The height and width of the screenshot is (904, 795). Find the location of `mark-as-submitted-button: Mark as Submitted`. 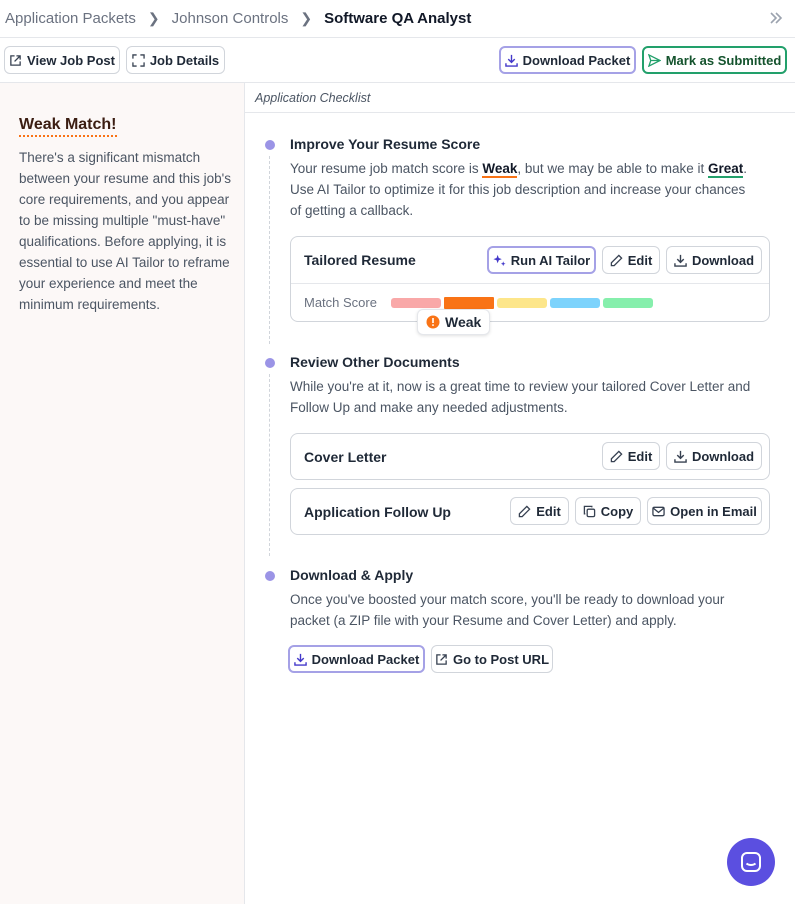

mark-as-submitted-button: Mark as Submitted is located at coordinates (714, 60).